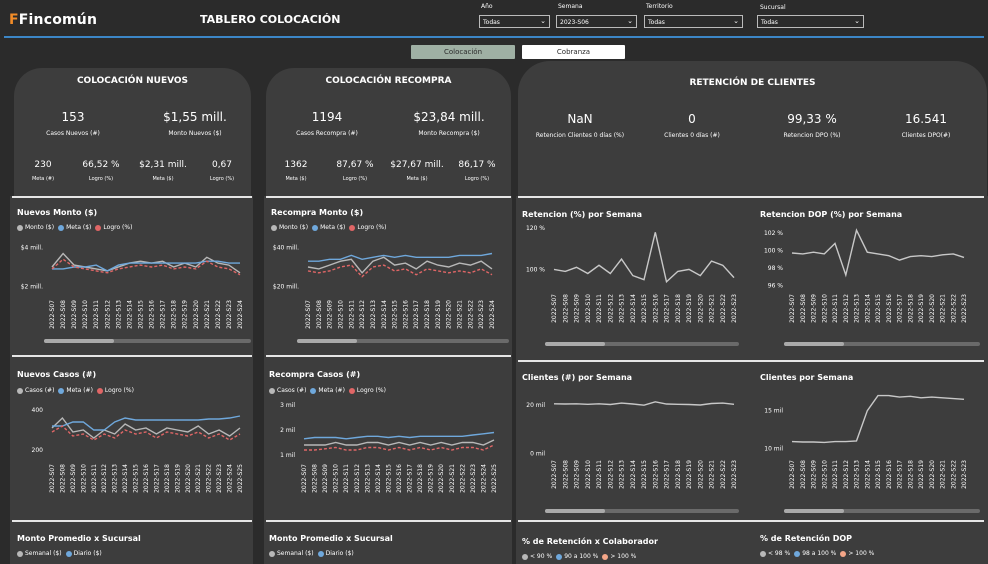  Describe the element at coordinates (462, 478) in the screenshot. I see `x-tick-label: 2022-S22` at that location.